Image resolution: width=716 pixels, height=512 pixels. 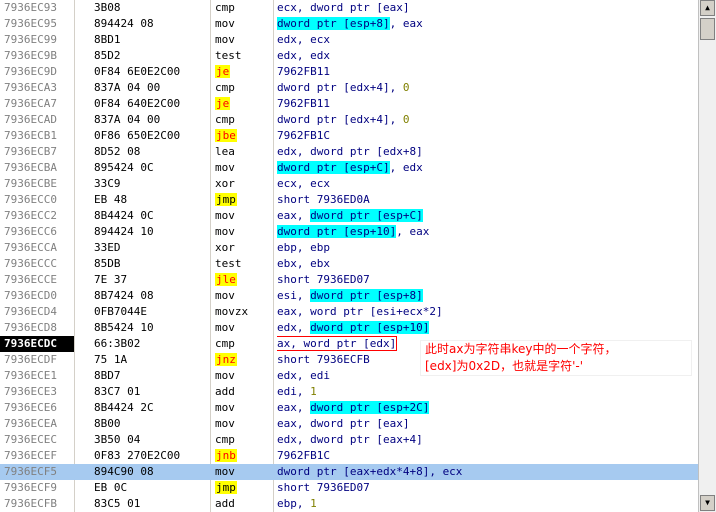 I want to click on instruction-row: 7936ECCA 33ED xor ebp, ebp, so click(x=349, y=248).